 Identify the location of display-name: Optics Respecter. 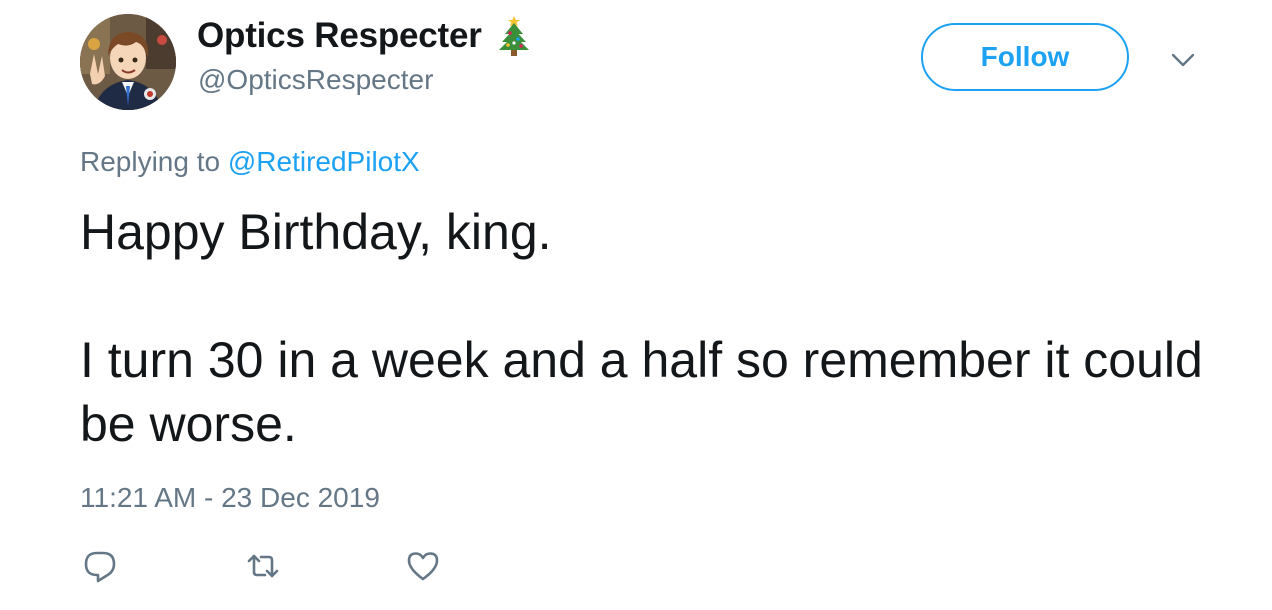
(339, 36).